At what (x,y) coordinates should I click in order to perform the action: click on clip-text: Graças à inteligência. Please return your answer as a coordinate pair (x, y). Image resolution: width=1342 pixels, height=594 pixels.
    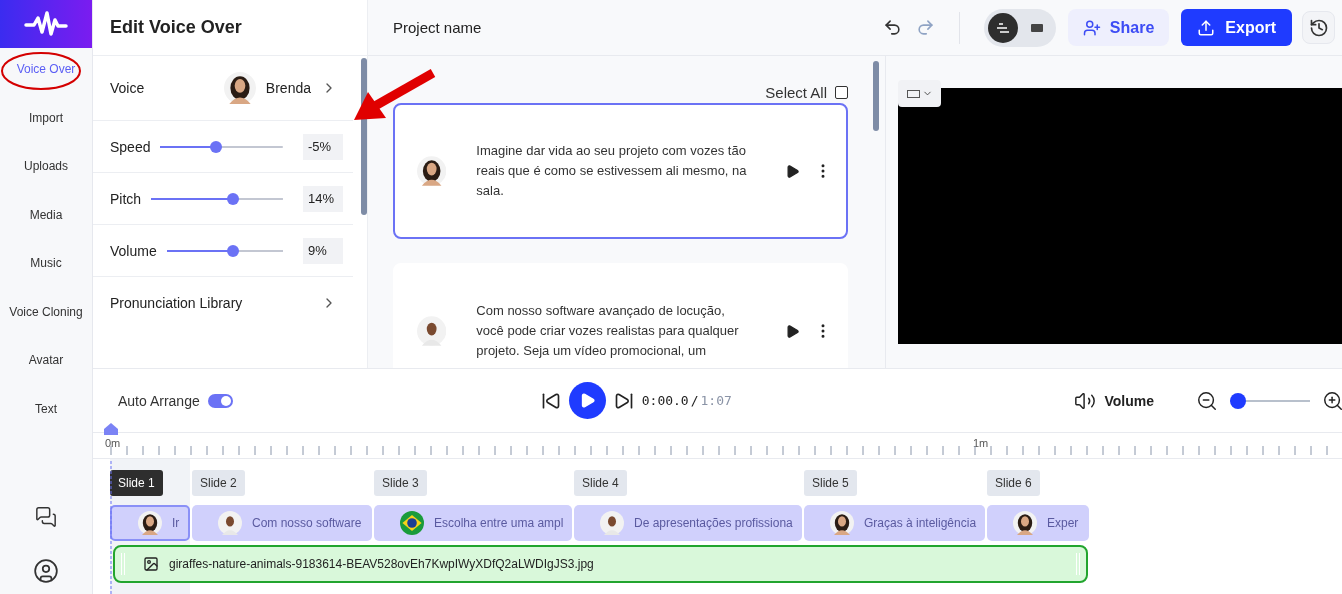
    Looking at the image, I should click on (920, 523).